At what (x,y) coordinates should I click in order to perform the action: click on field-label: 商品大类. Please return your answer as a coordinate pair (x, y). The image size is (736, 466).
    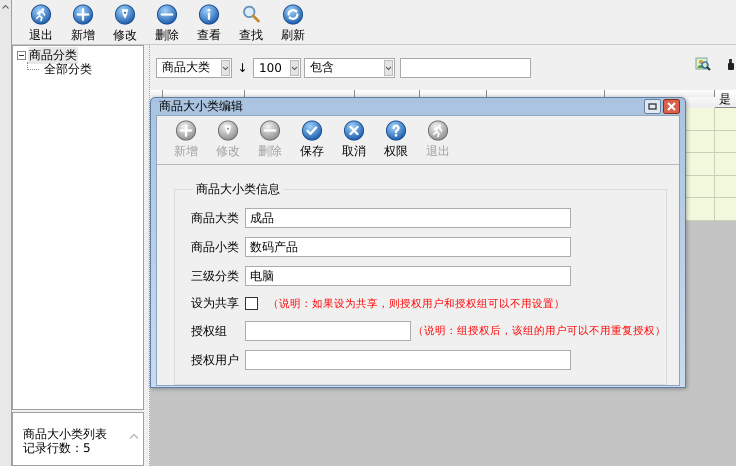
    Looking at the image, I should click on (215, 218).